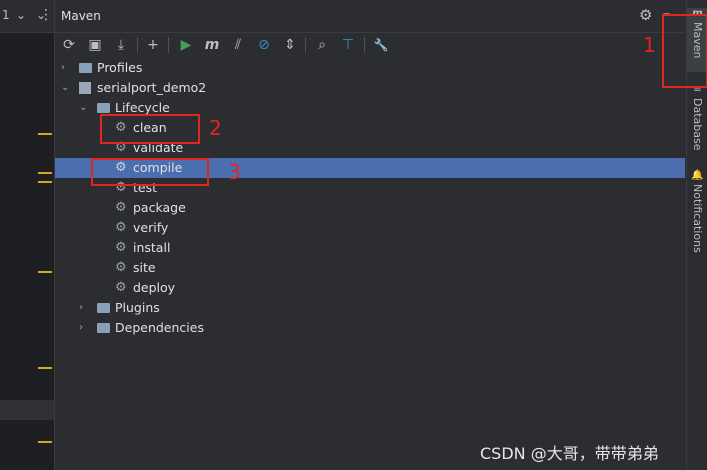 The image size is (707, 470). Describe the element at coordinates (150, 129) in the screenshot. I see `annotation-box-clean` at that location.